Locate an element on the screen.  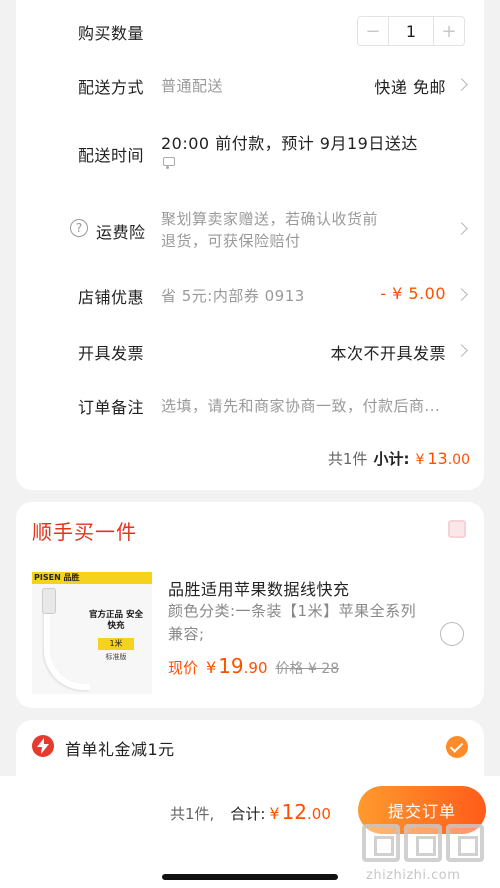
watermark-logo: zhizhizhi.com is located at coordinates (427, 855).